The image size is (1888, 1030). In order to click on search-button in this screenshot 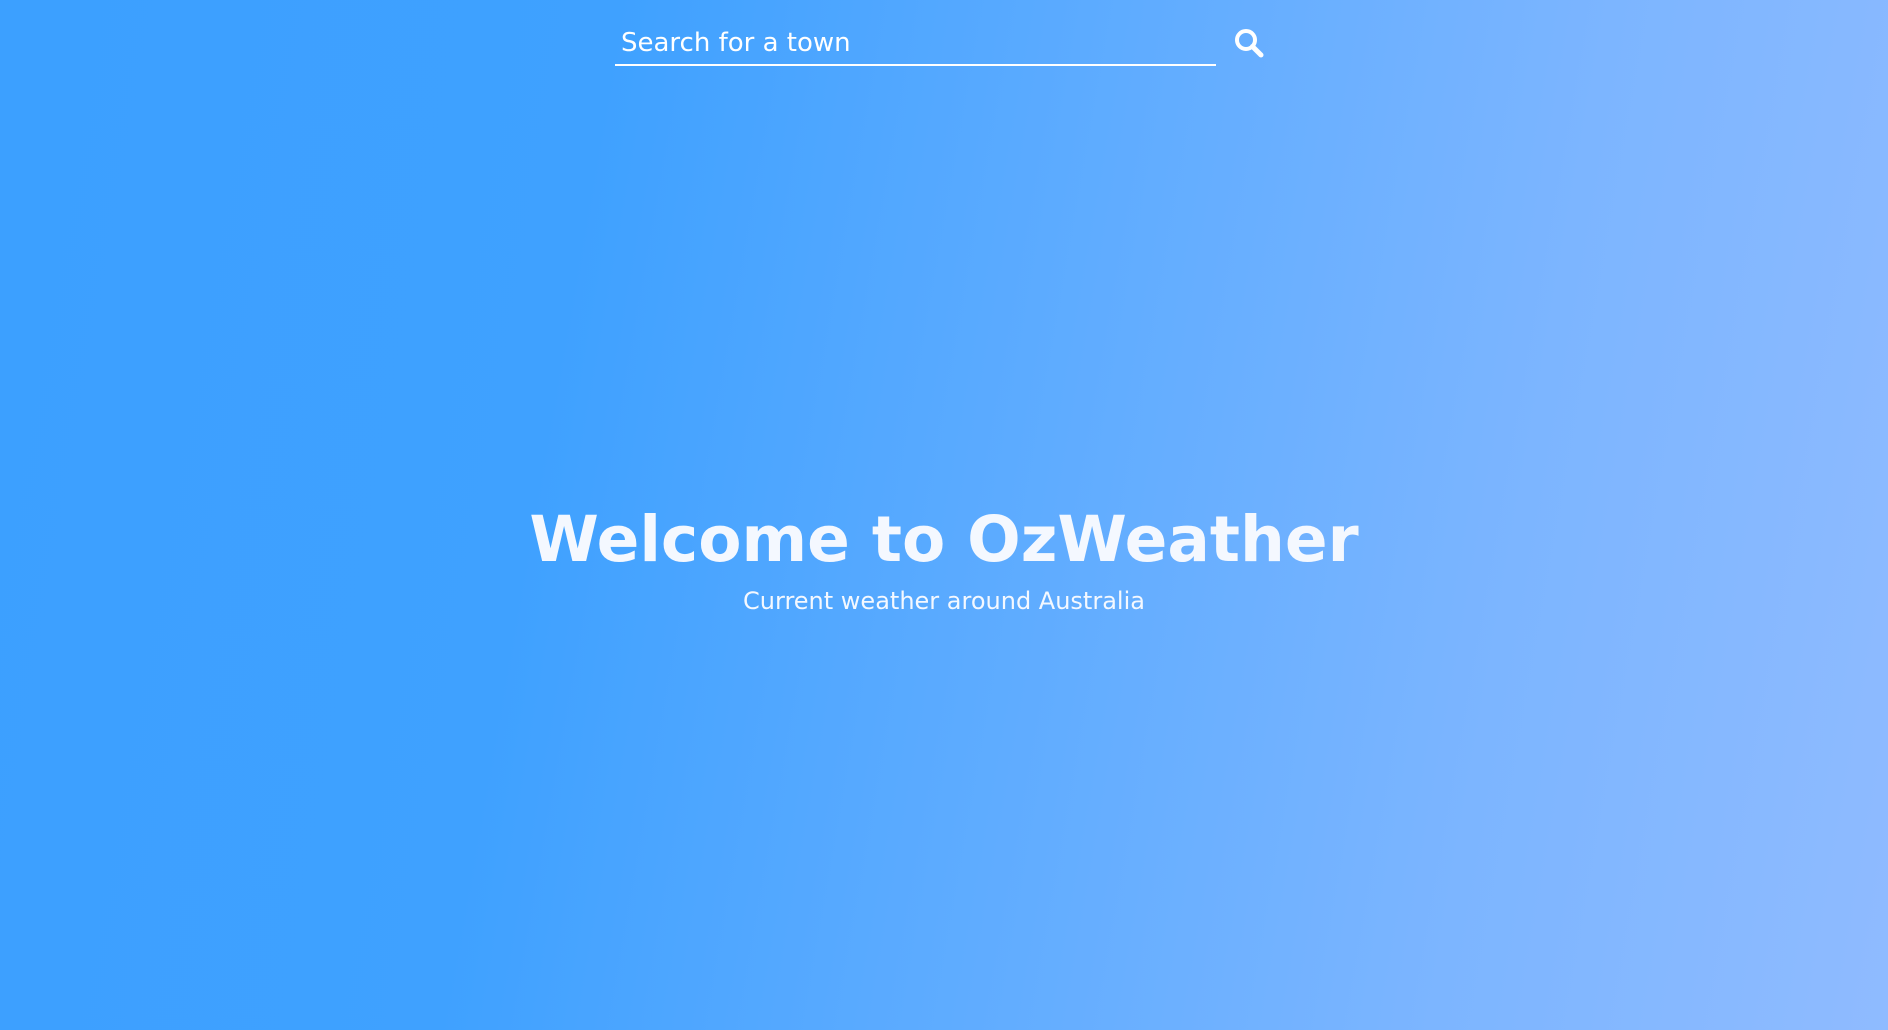, I will do `click(1249, 44)`.